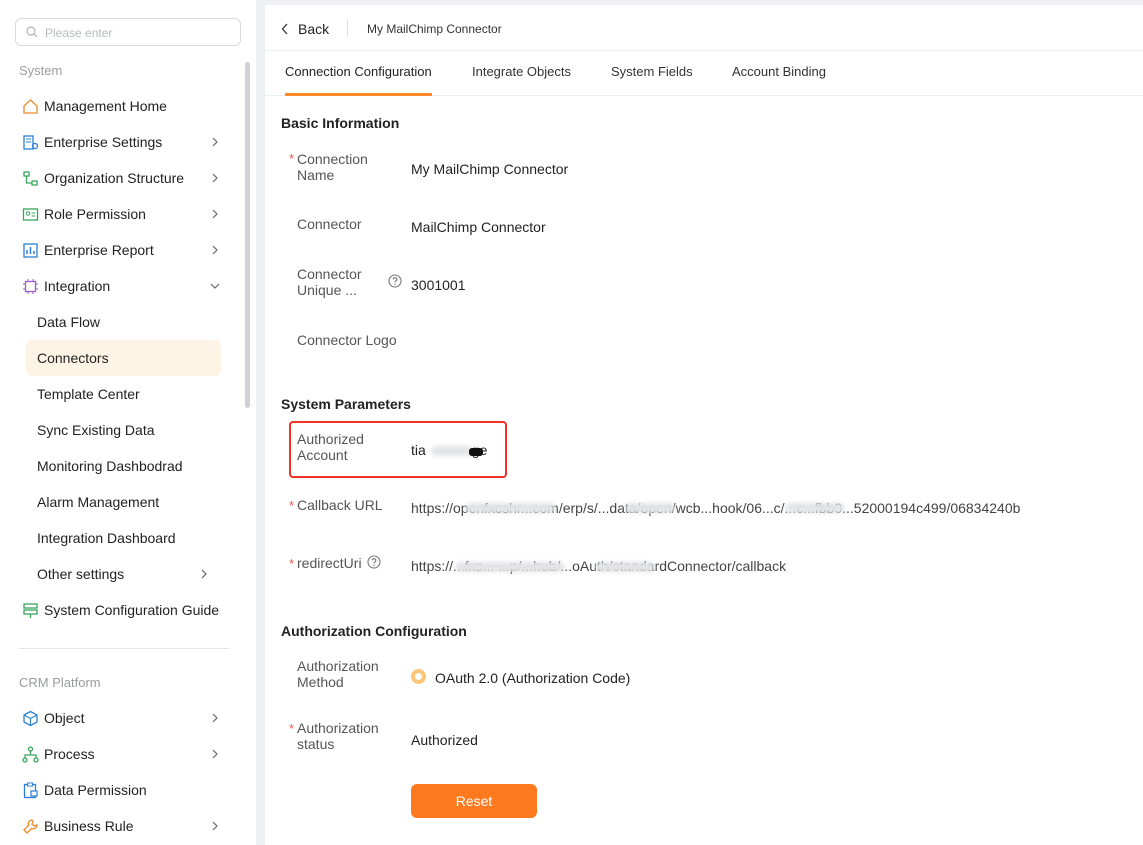 The height and width of the screenshot is (845, 1143). Describe the element at coordinates (30, 250) in the screenshot. I see `report-icon` at that location.